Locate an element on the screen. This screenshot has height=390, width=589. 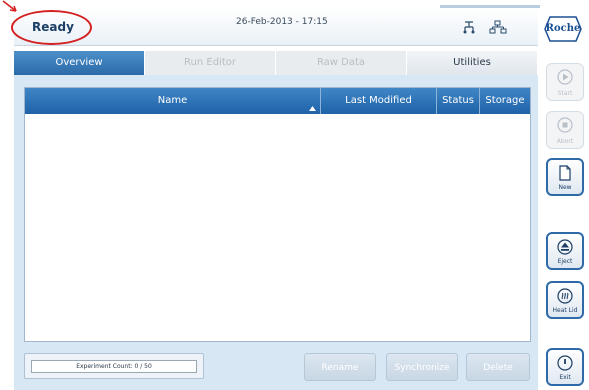
logo-text: Roche is located at coordinates (563, 28).